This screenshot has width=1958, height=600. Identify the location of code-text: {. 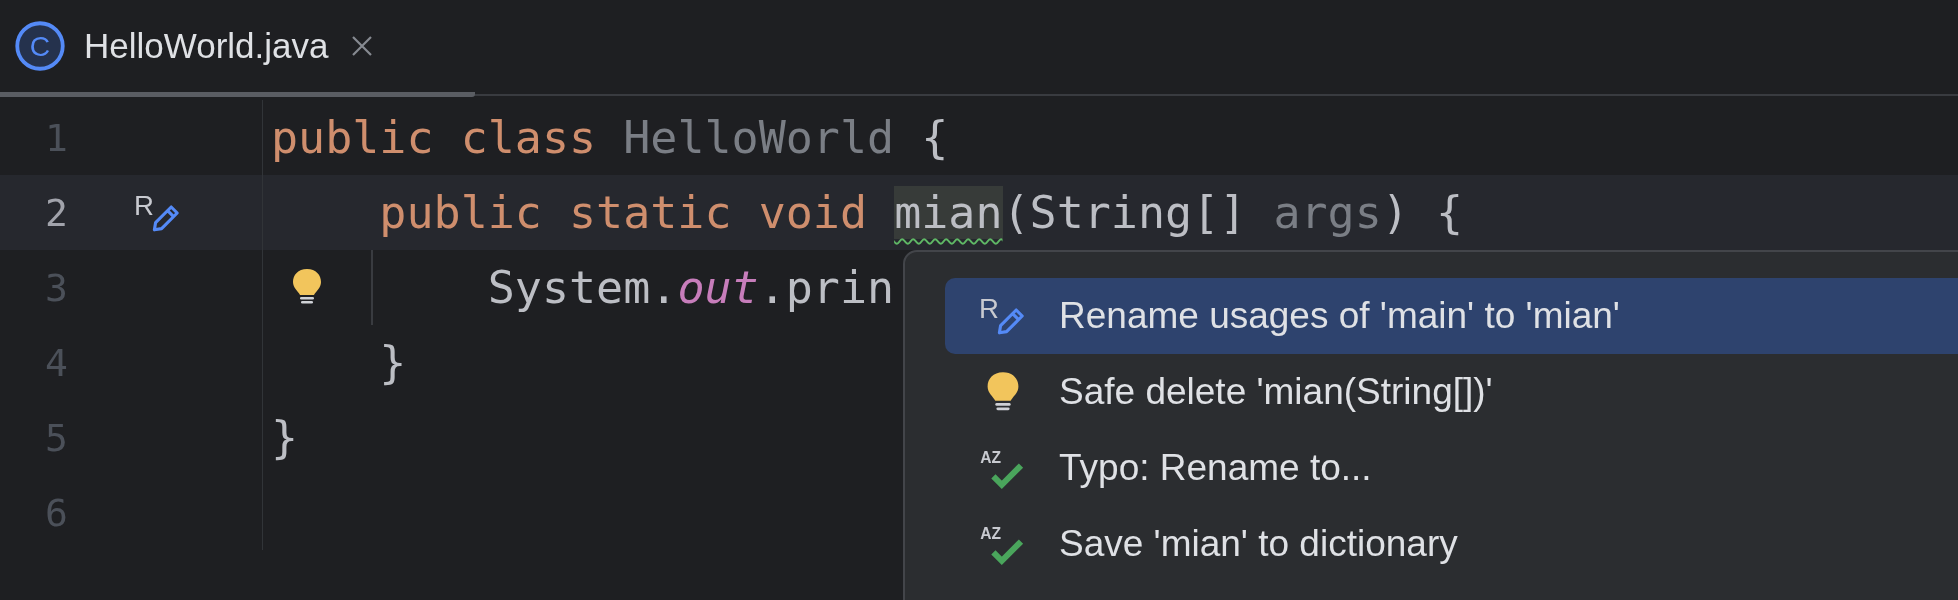
(934, 137).